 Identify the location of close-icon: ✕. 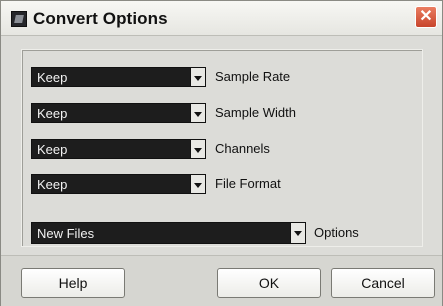
(426, 16).